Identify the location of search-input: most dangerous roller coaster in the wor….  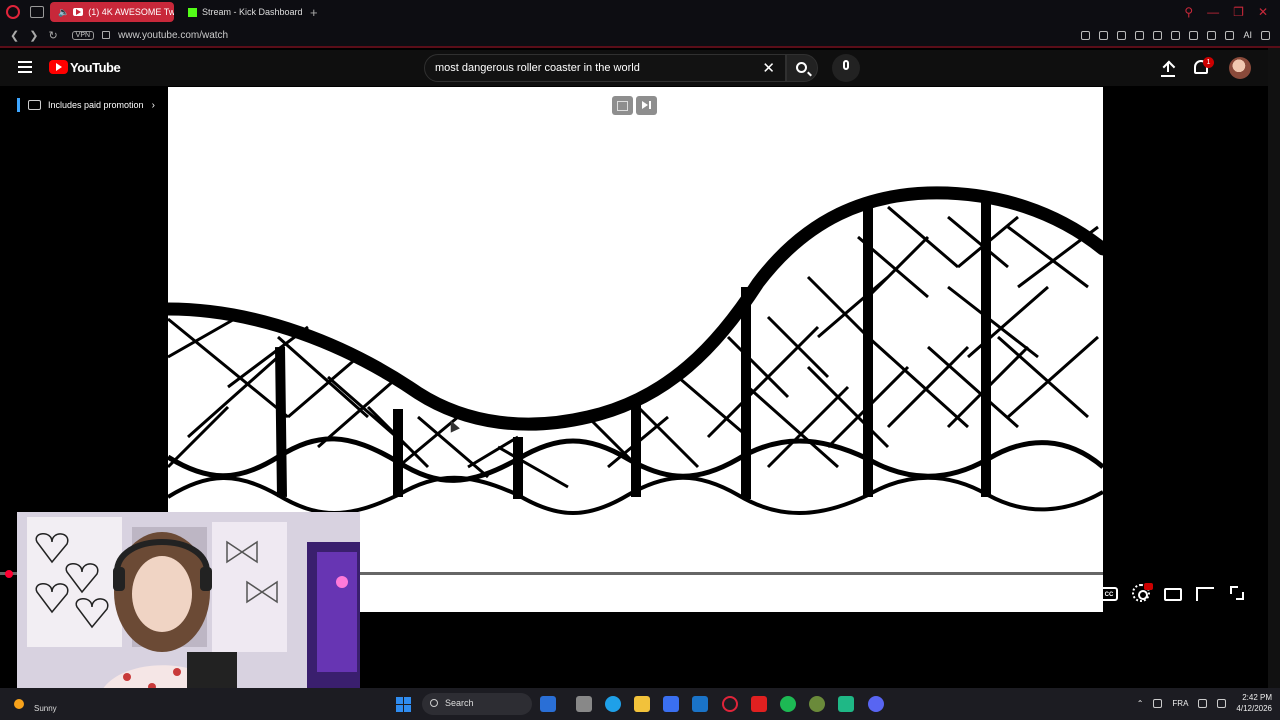
(605, 68).